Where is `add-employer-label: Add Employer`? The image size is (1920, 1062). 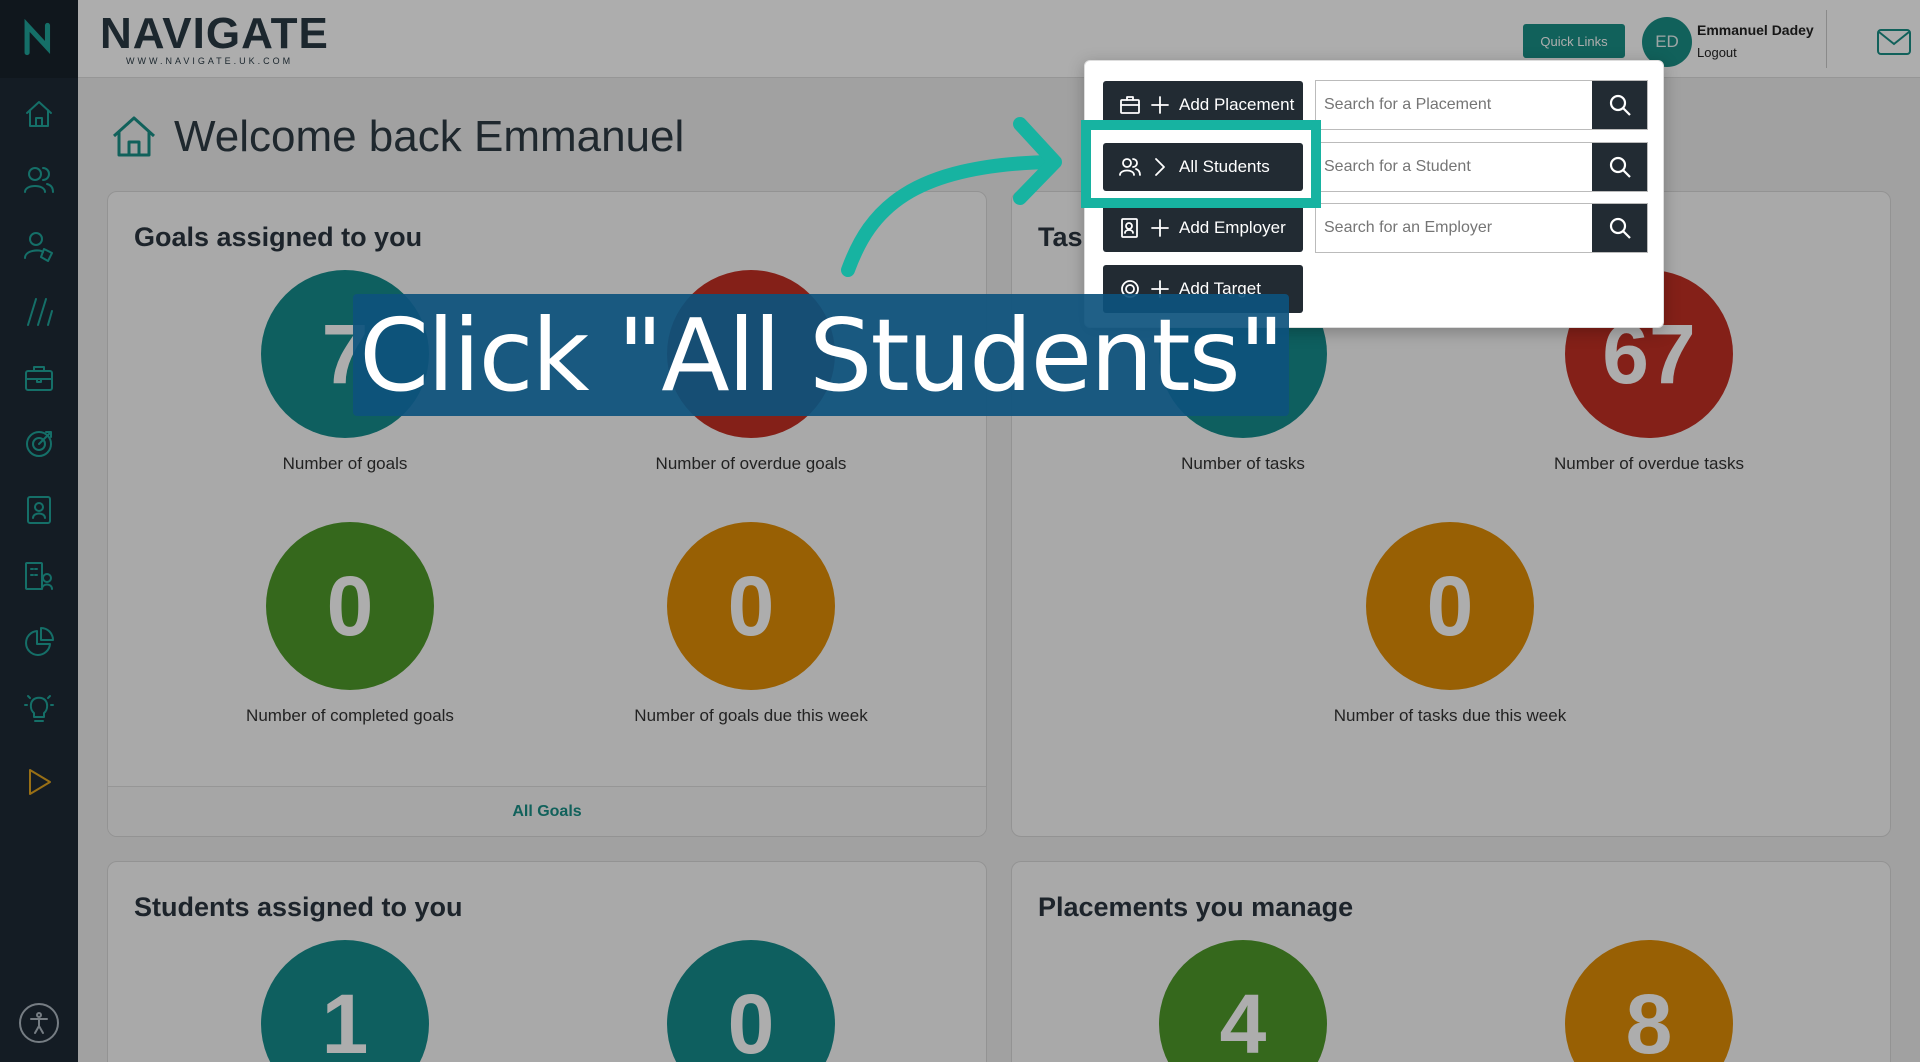
add-employer-label: Add Employer is located at coordinates (1232, 227).